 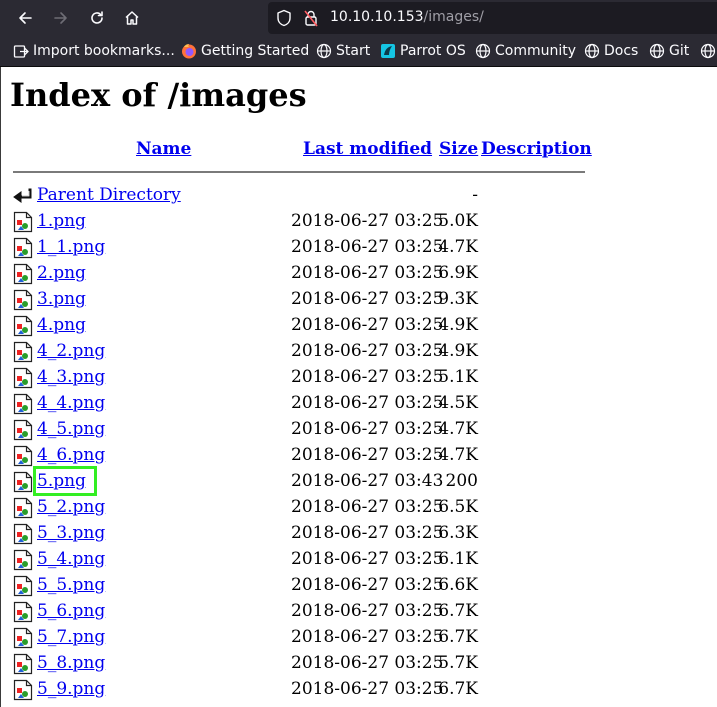 I want to click on reload-button, so click(x=97, y=18).